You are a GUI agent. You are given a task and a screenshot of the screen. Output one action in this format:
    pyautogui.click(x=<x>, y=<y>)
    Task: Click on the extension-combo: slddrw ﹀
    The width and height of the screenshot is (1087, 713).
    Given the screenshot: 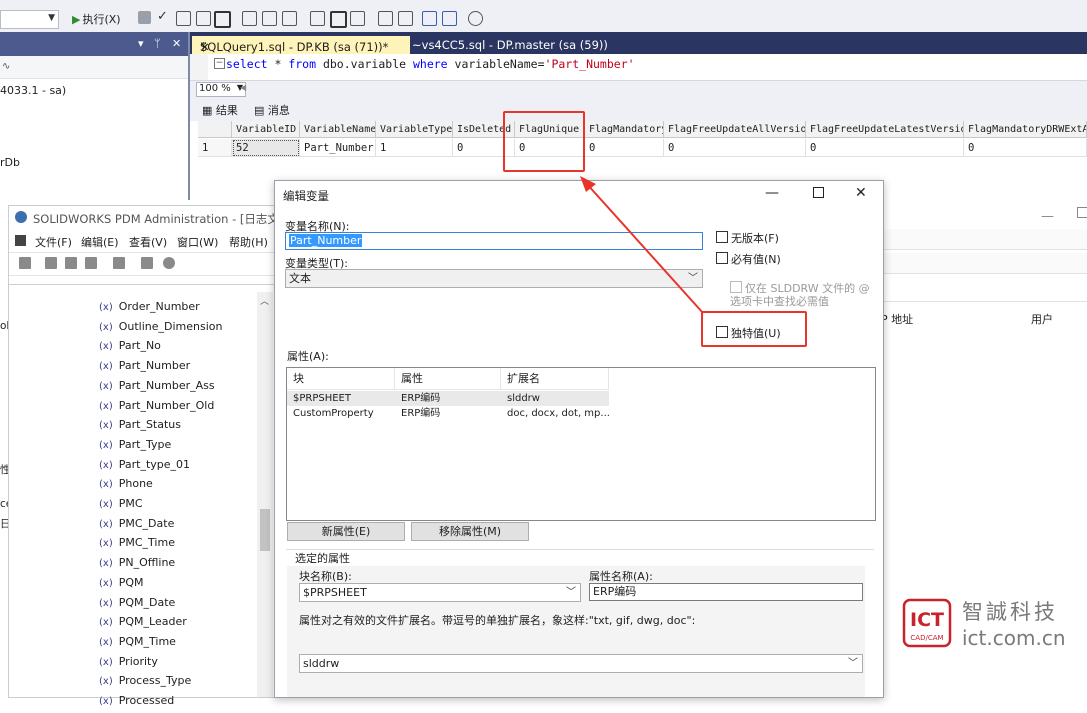 What is the action you would take?
    pyautogui.click(x=581, y=663)
    